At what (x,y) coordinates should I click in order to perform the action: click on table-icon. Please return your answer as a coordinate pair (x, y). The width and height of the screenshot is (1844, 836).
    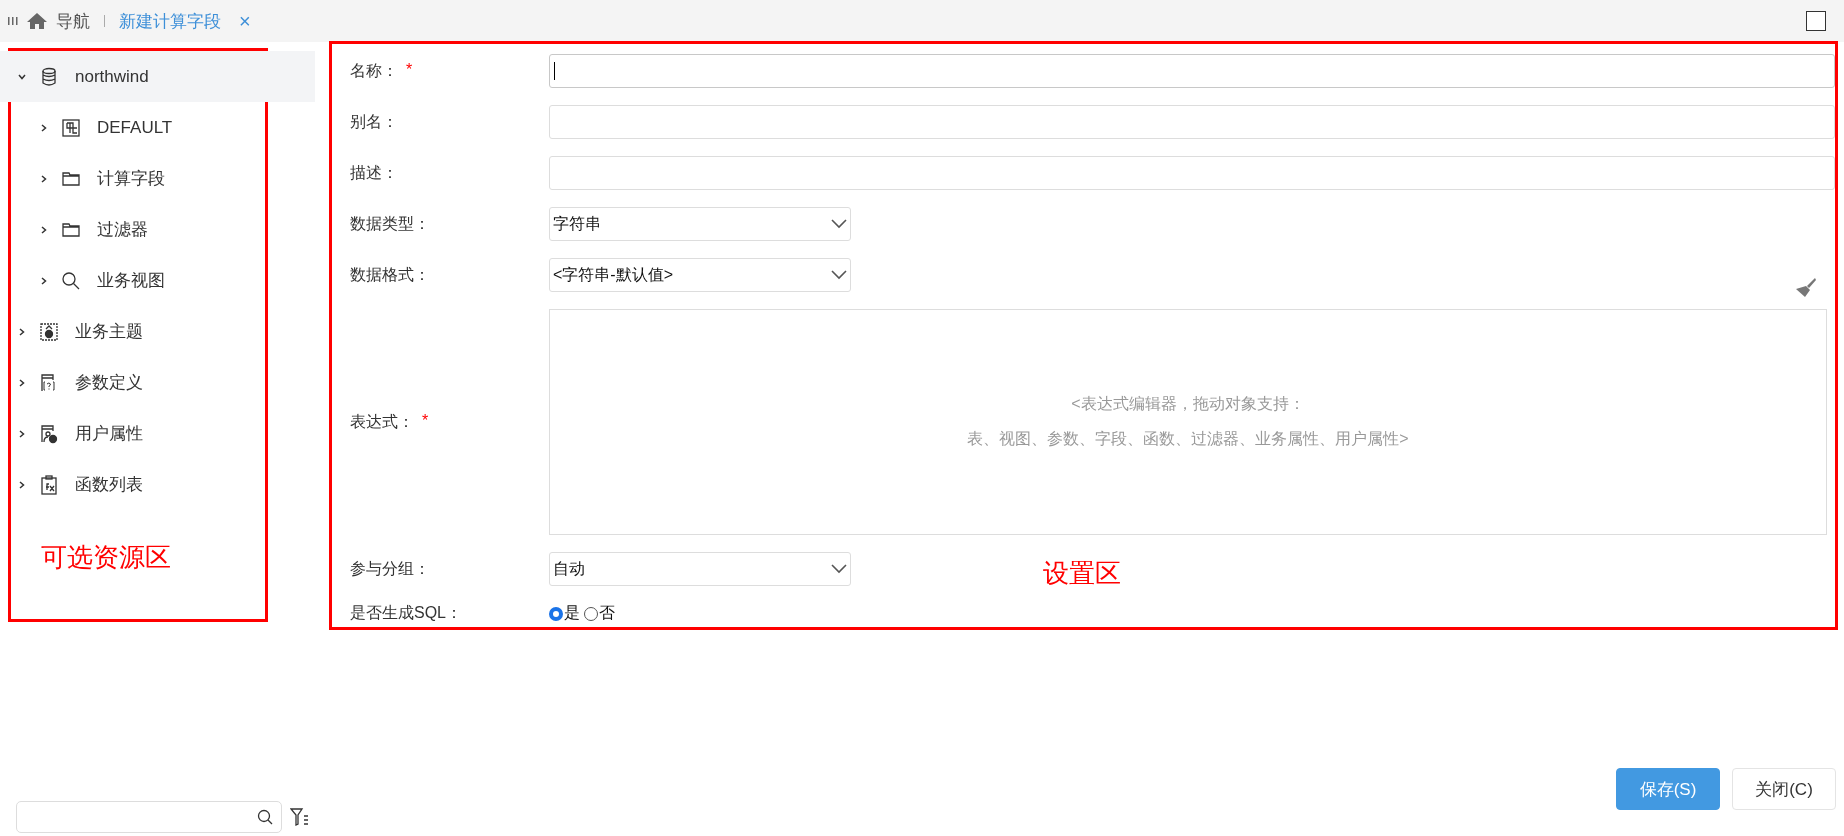
    Looking at the image, I should click on (71, 127).